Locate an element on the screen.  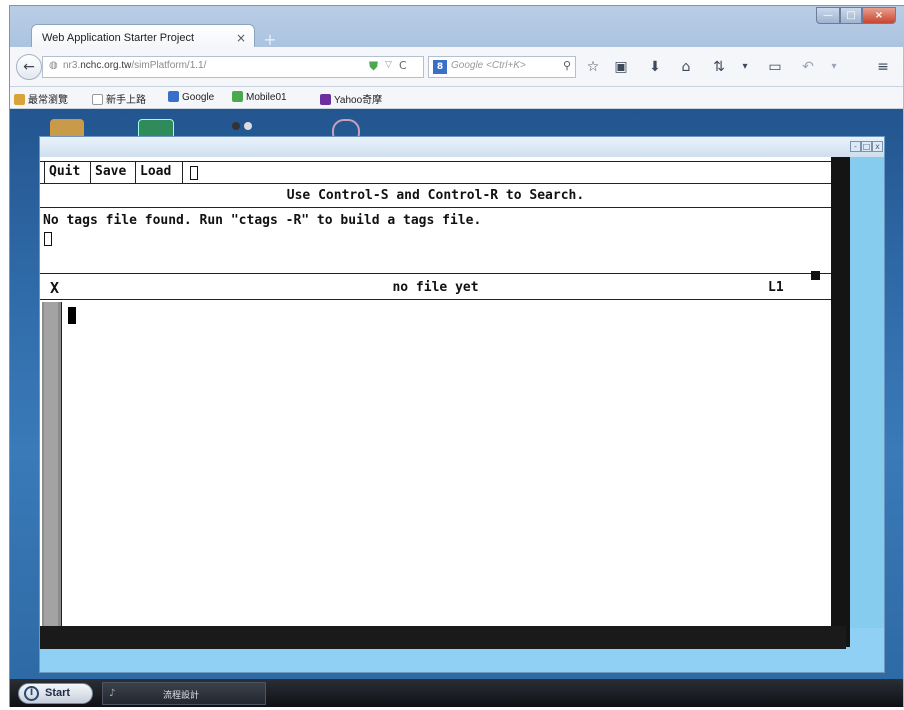
site-identity-icon: ◍ is located at coordinates (53, 65).